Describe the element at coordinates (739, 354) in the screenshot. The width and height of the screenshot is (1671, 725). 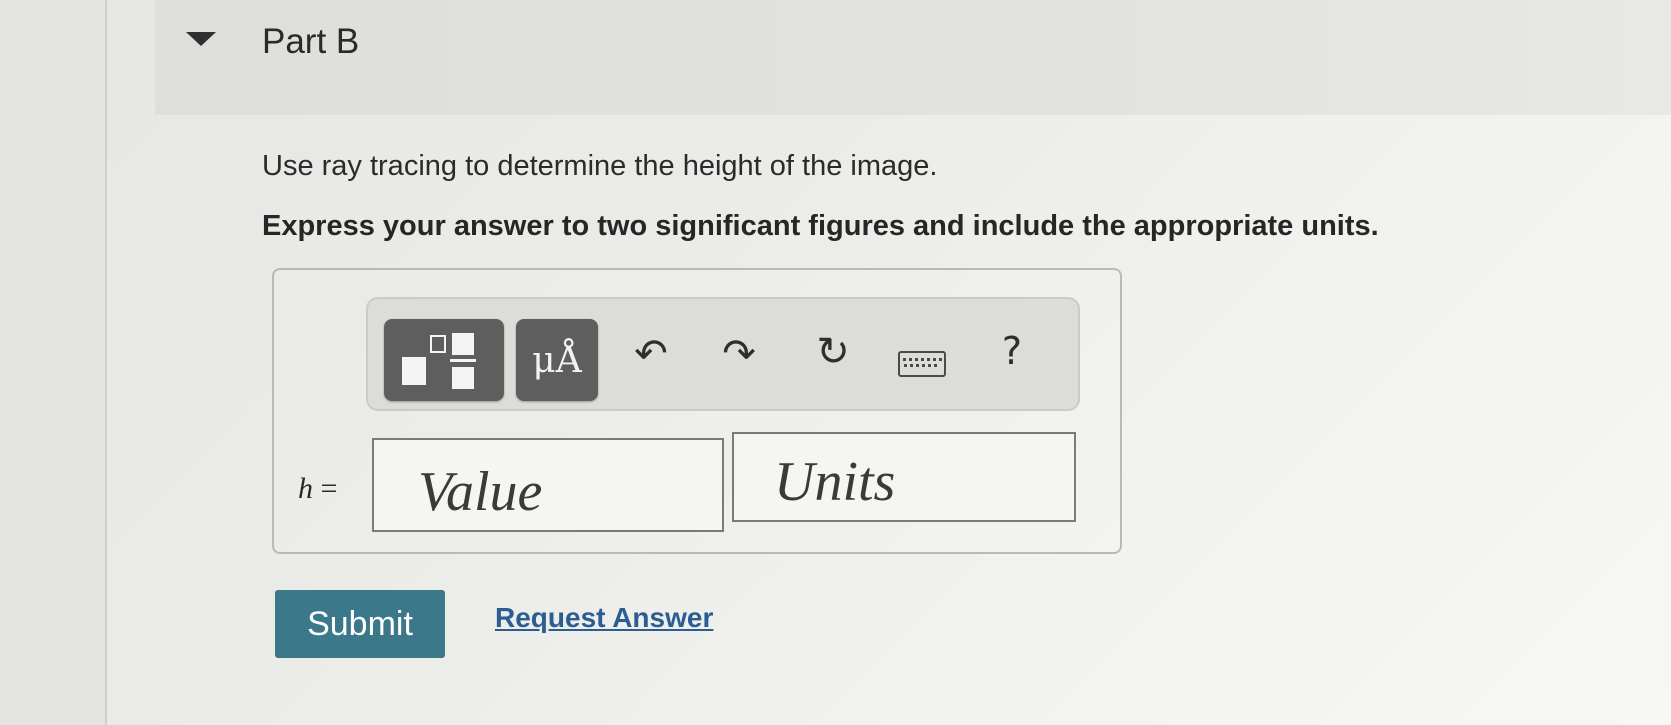
I see `redo-icon: ↷` at that location.